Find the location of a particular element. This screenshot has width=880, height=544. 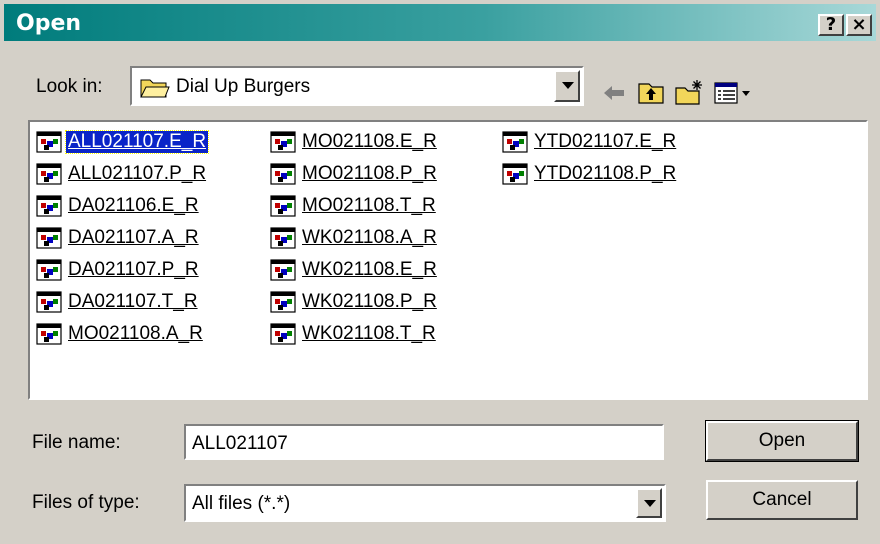

file-item: WK021108.T_R is located at coordinates (354, 334).